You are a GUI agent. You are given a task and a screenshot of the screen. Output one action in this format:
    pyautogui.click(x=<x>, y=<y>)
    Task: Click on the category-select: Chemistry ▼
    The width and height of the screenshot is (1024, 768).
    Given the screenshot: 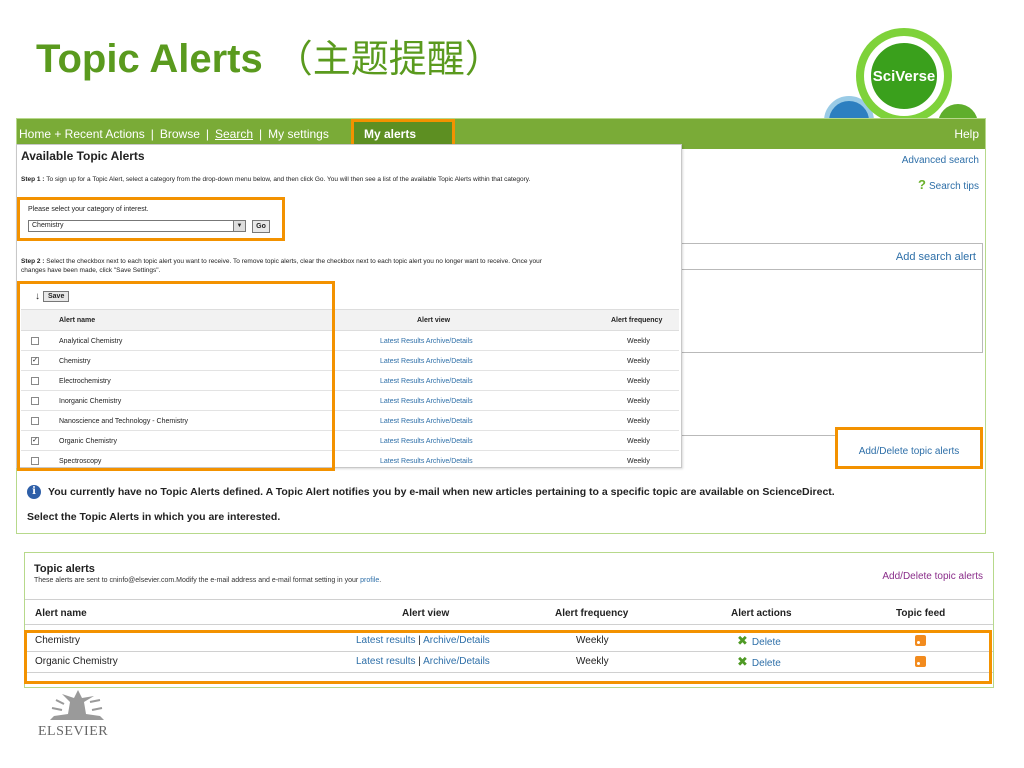 What is the action you would take?
    pyautogui.click(x=137, y=226)
    